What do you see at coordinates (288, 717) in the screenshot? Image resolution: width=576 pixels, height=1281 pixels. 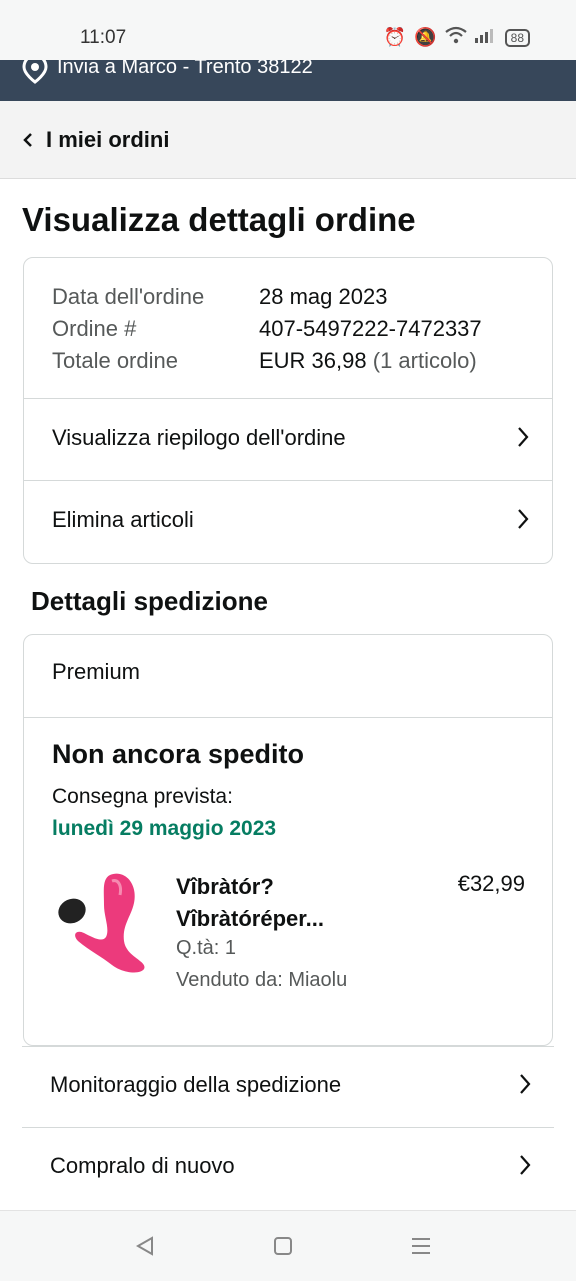 I see `divider` at bounding box center [288, 717].